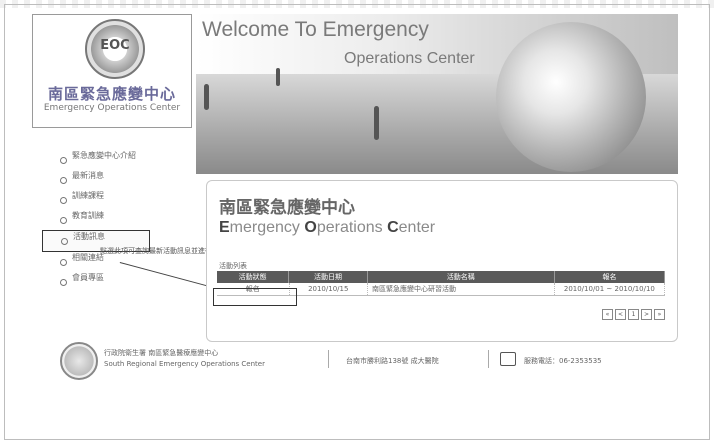 This screenshot has width=716, height=448. Describe the element at coordinates (607, 314) in the screenshot. I see `pager-first-button: «` at that location.